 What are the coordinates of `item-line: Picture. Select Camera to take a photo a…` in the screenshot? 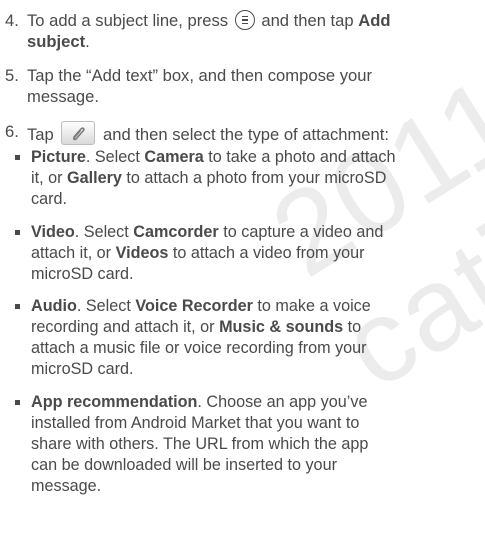 It's located at (213, 157).